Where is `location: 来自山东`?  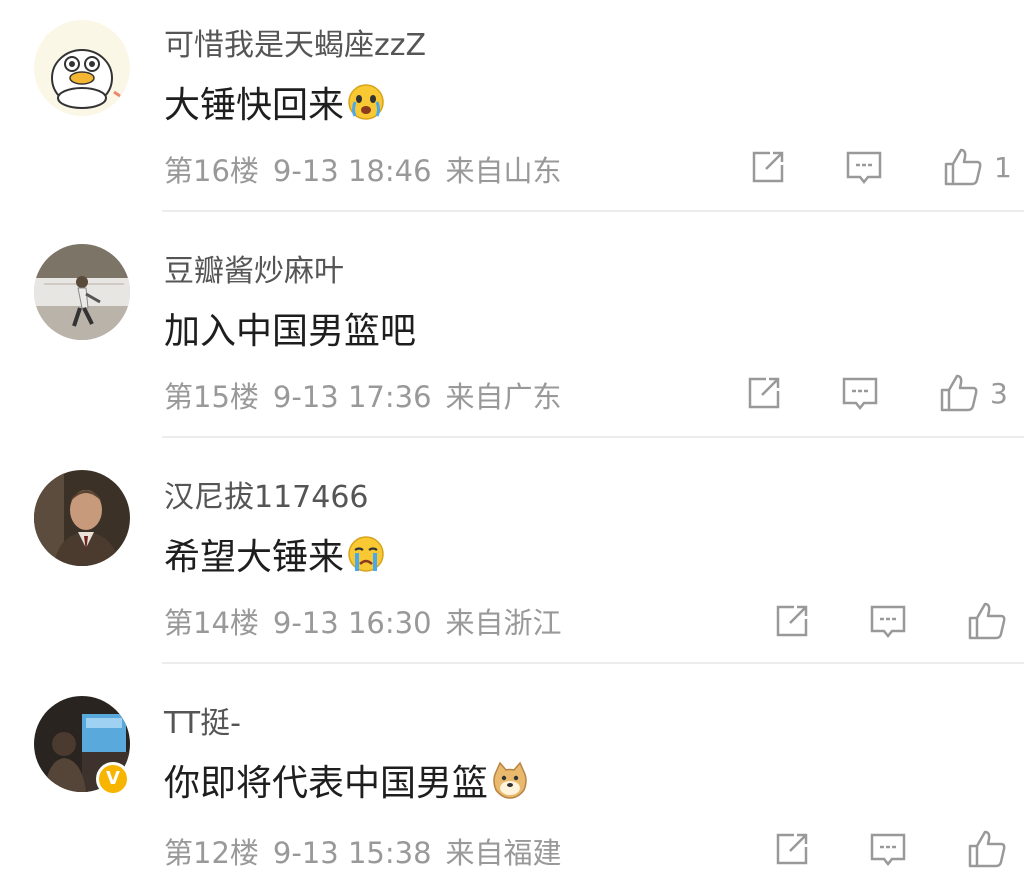 location: 来自山东 is located at coordinates (503, 171).